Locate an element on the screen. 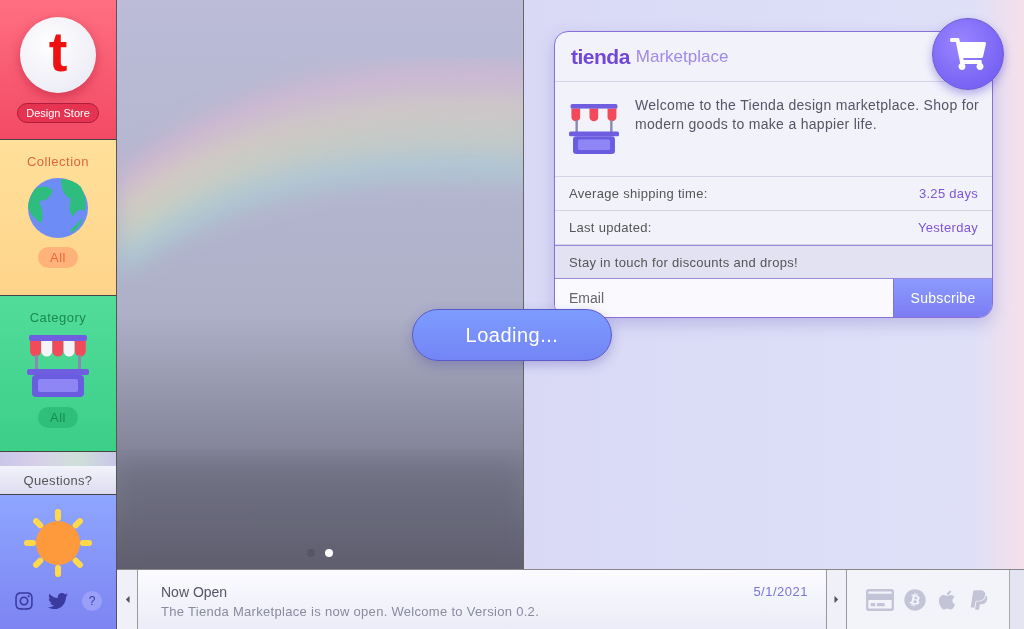 This screenshot has width=1024, height=629. help-button: ? is located at coordinates (92, 601).